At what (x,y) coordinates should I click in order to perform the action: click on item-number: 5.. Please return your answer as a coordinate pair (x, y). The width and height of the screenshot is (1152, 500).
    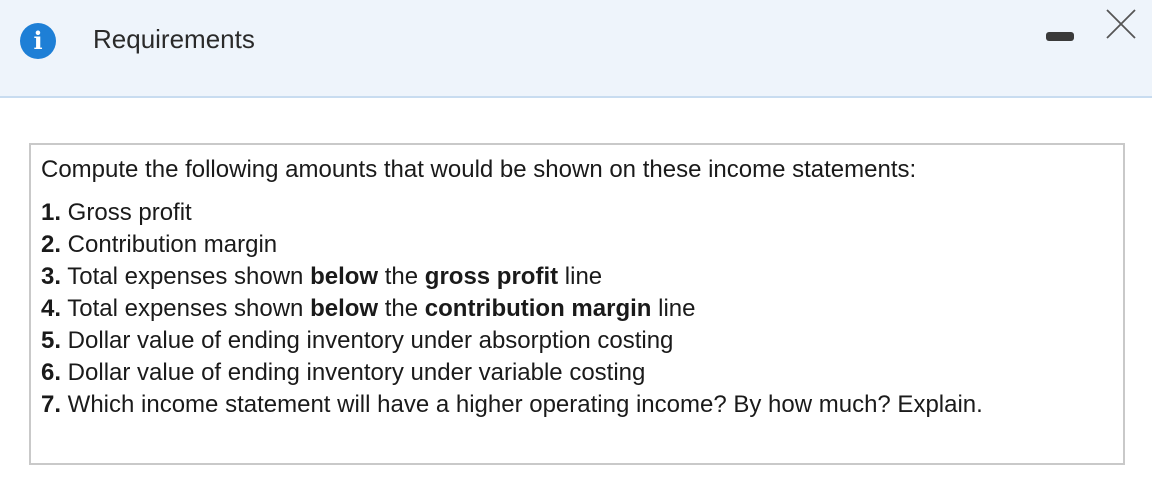
    Looking at the image, I should click on (51, 340).